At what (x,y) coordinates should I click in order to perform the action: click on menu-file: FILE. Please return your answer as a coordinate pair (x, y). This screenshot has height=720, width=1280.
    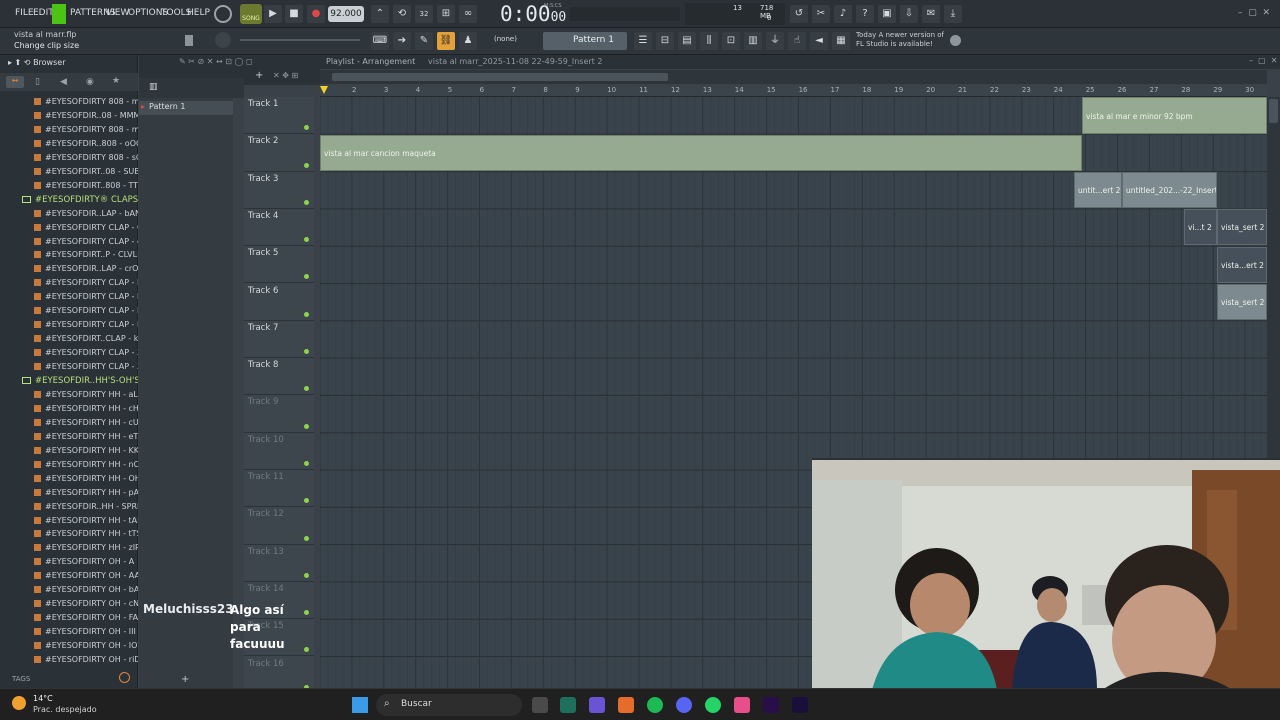
    Looking at the image, I should click on (24, 13).